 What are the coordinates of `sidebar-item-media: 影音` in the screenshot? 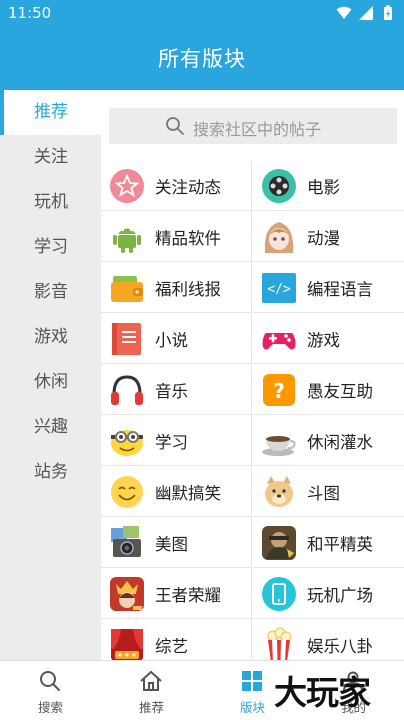 It's located at (50, 292).